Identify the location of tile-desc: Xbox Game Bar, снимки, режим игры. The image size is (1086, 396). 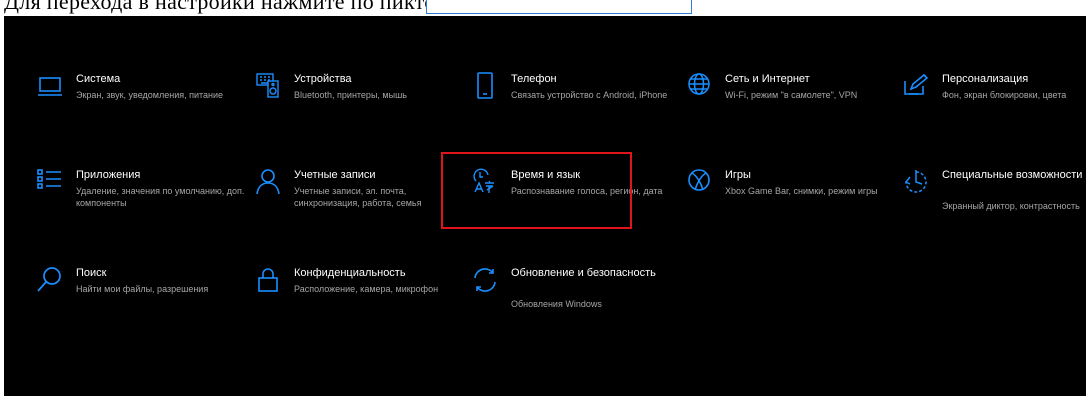
(801, 191).